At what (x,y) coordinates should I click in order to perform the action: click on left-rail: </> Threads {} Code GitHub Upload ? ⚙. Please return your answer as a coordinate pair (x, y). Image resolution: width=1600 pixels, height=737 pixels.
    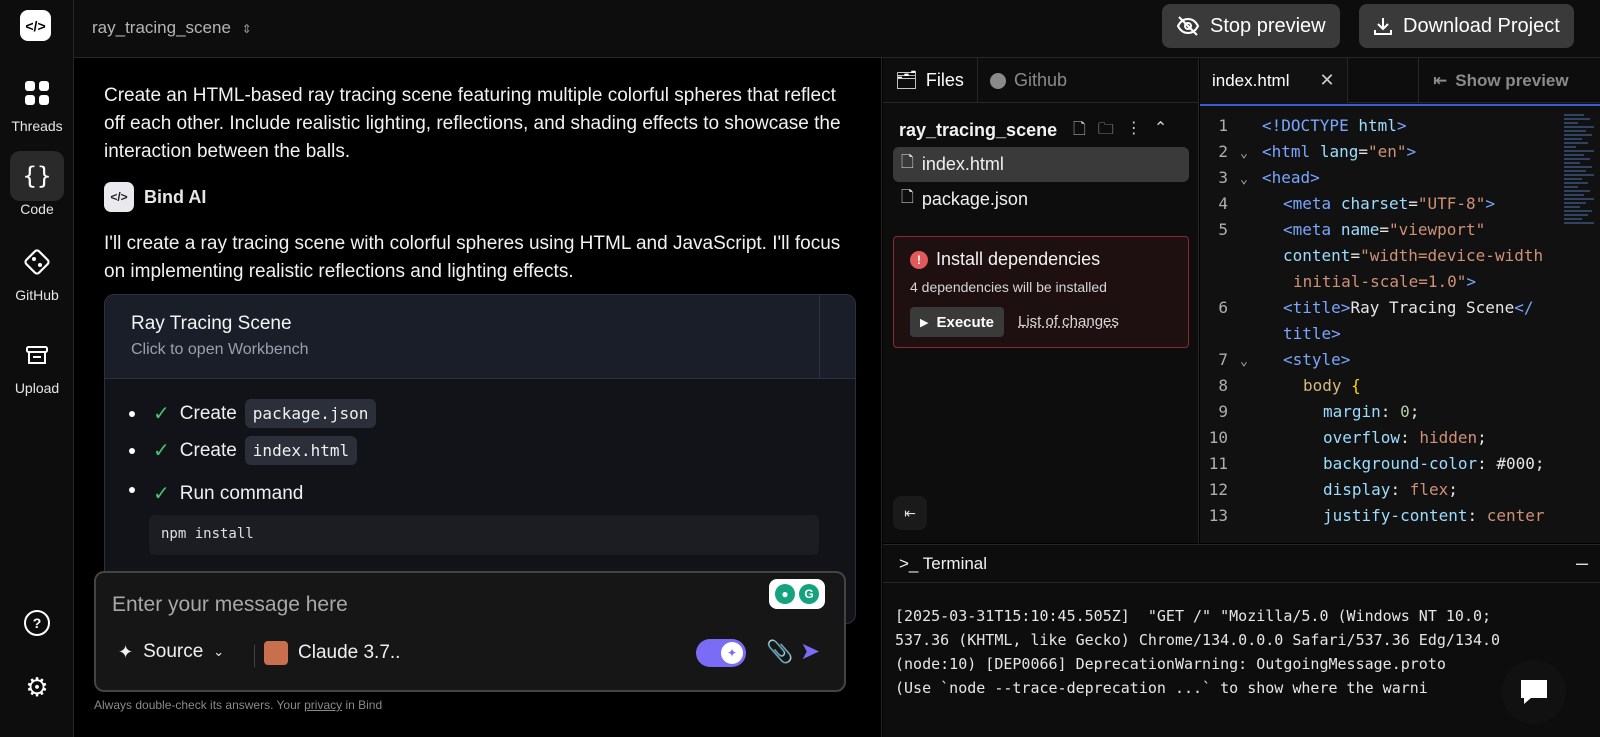
    Looking at the image, I should click on (37, 368).